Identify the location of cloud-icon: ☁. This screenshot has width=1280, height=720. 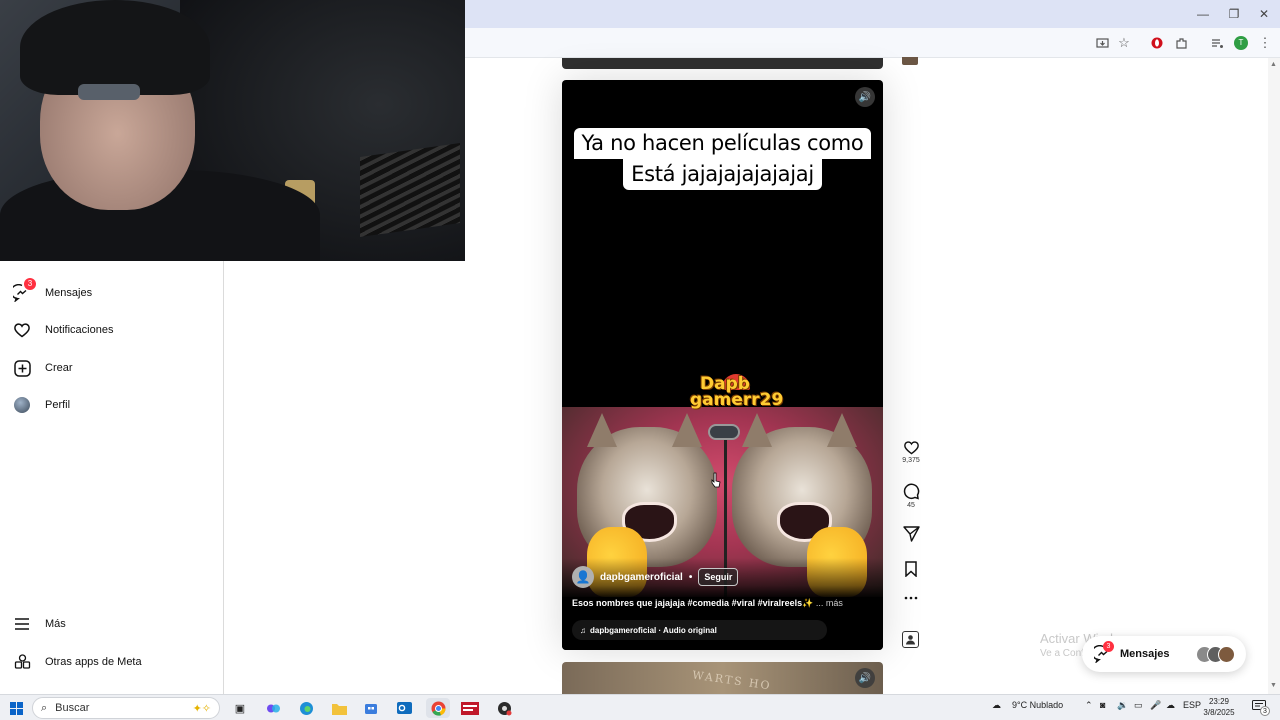
(1170, 705).